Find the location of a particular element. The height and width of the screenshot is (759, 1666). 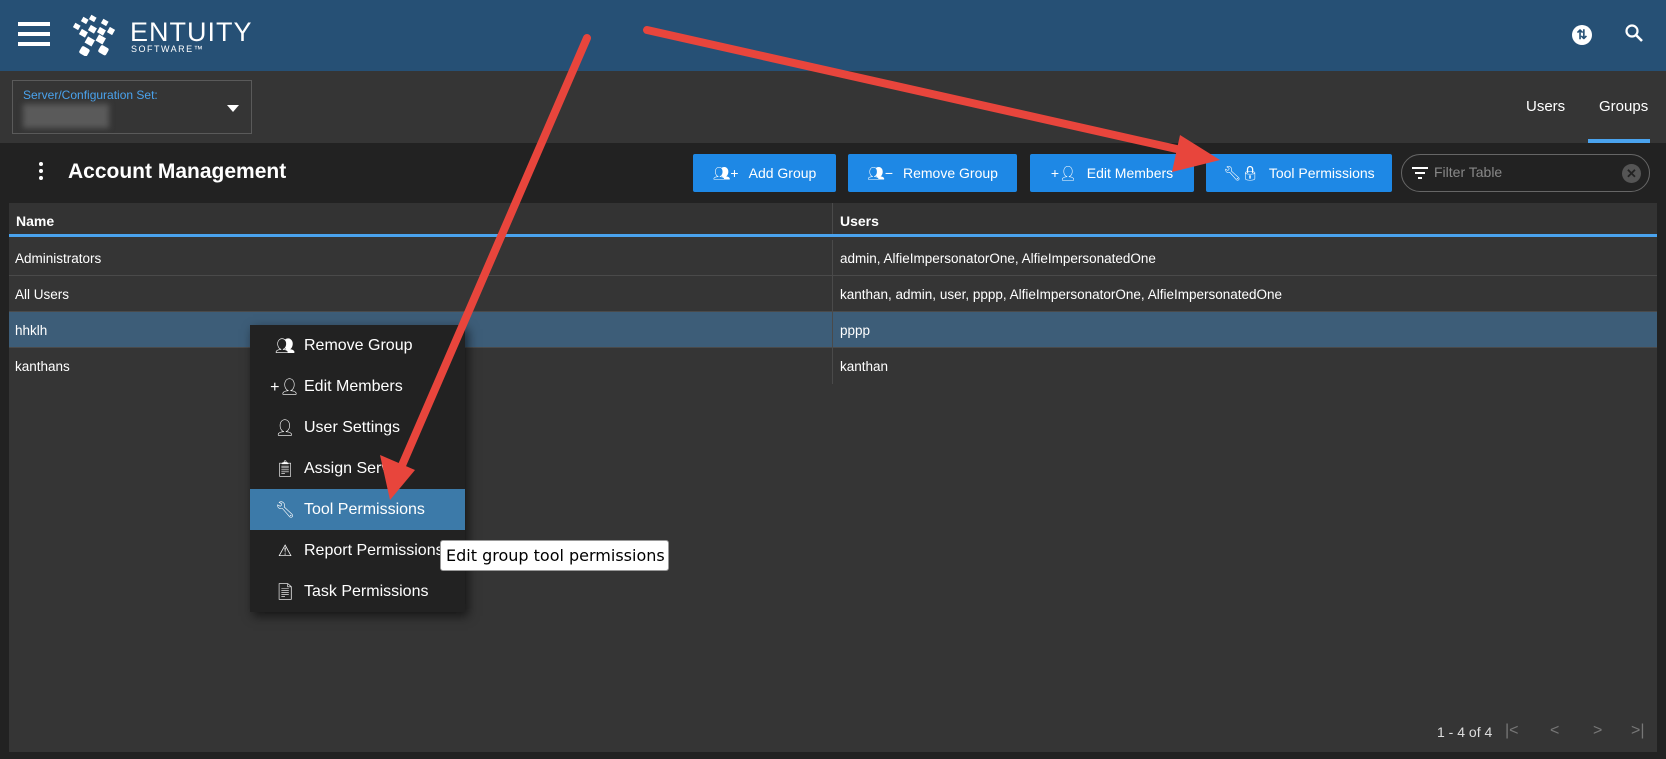

search-icon is located at coordinates (1634, 33).